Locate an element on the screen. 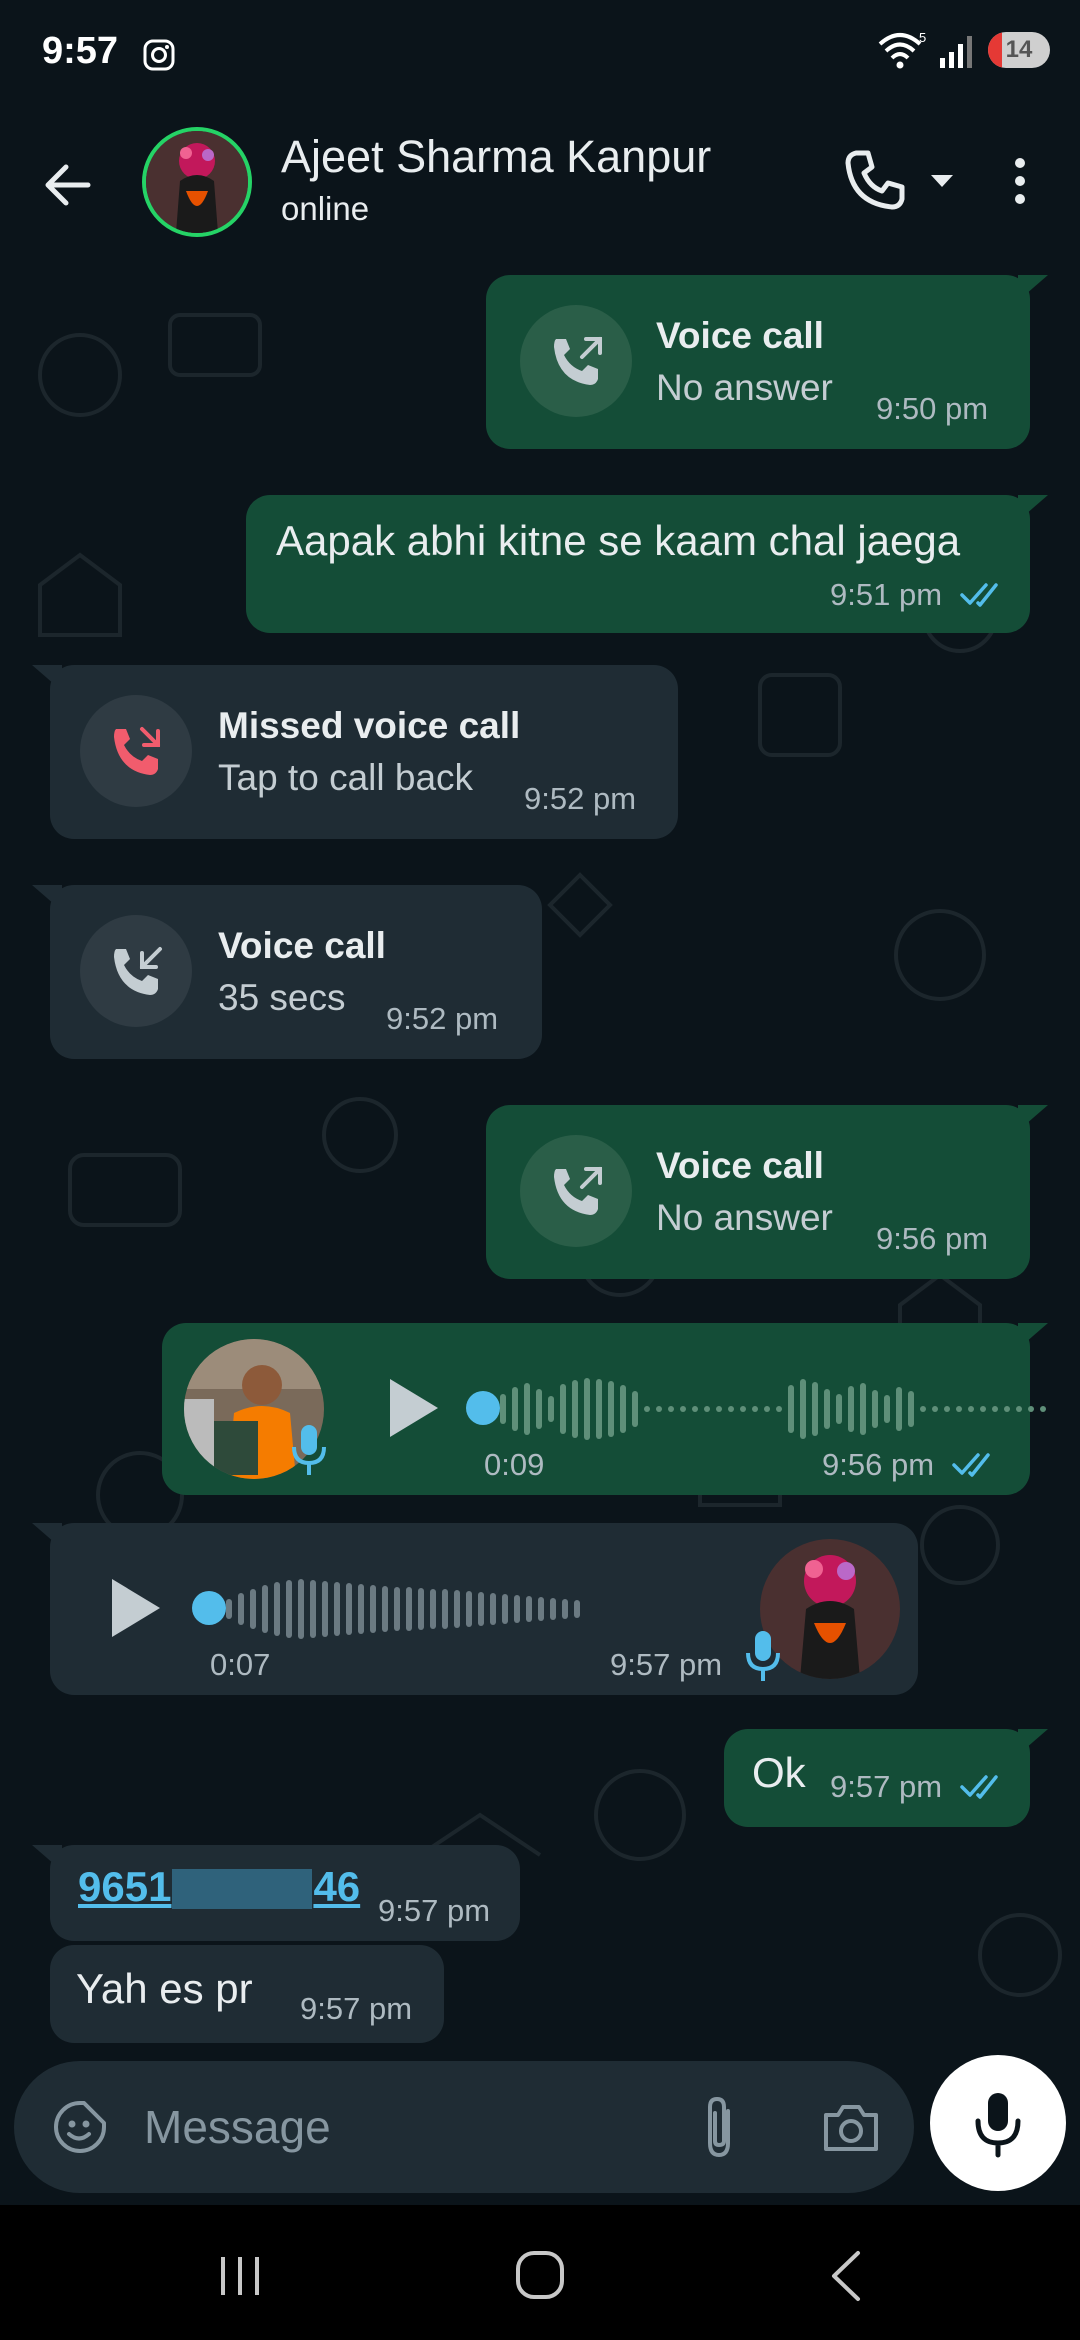 The height and width of the screenshot is (2340, 1080). phone-icon is located at coordinates (875, 180).